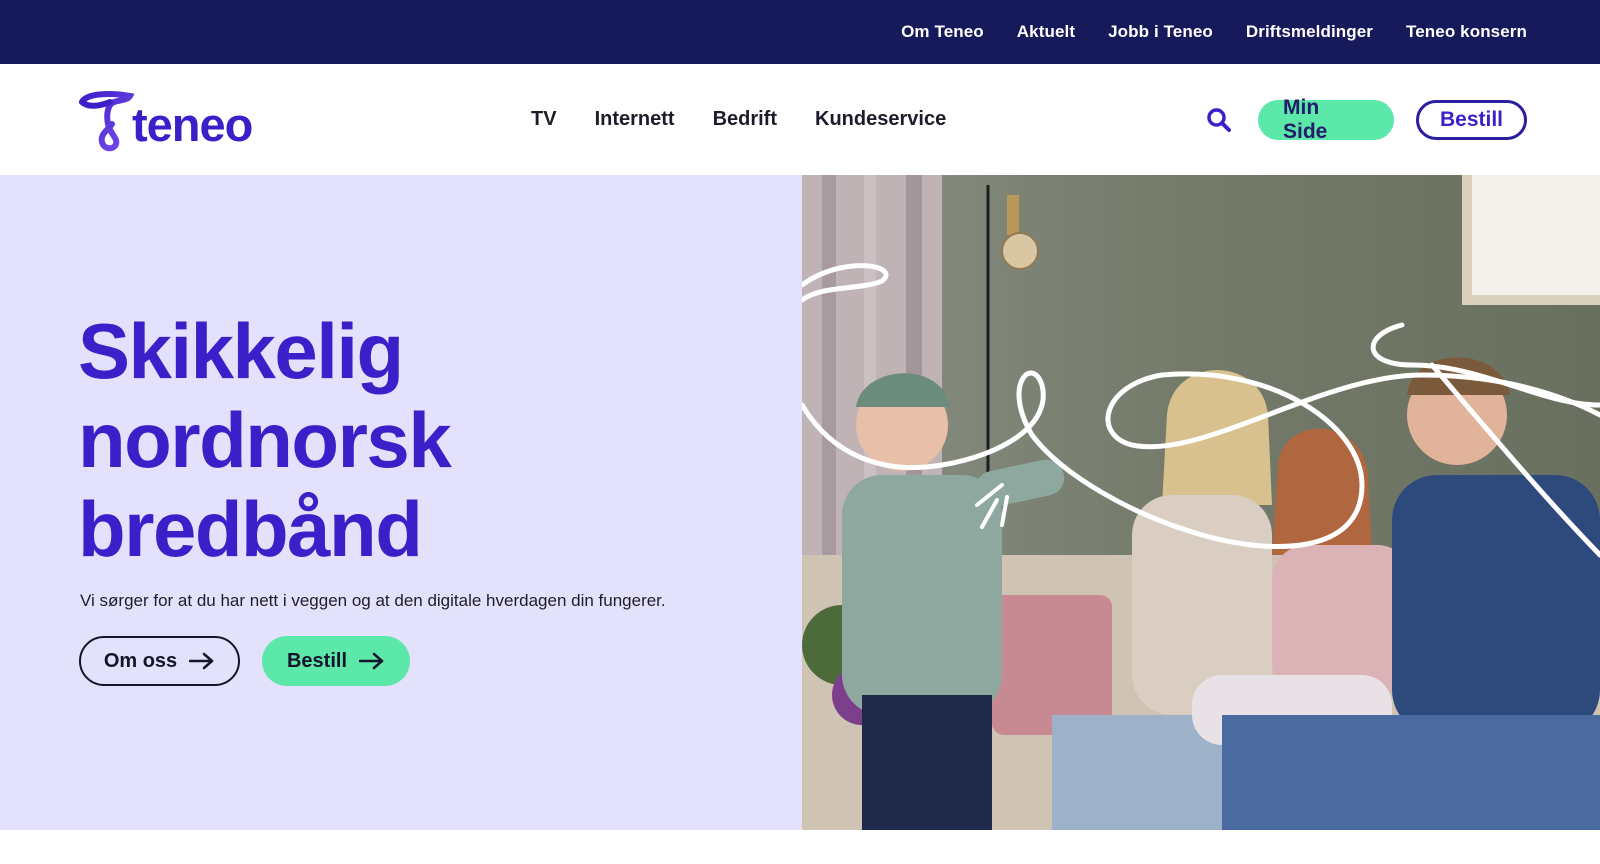 The height and width of the screenshot is (864, 1600). I want to click on teneo-logo-mark-icon, so click(107, 121).